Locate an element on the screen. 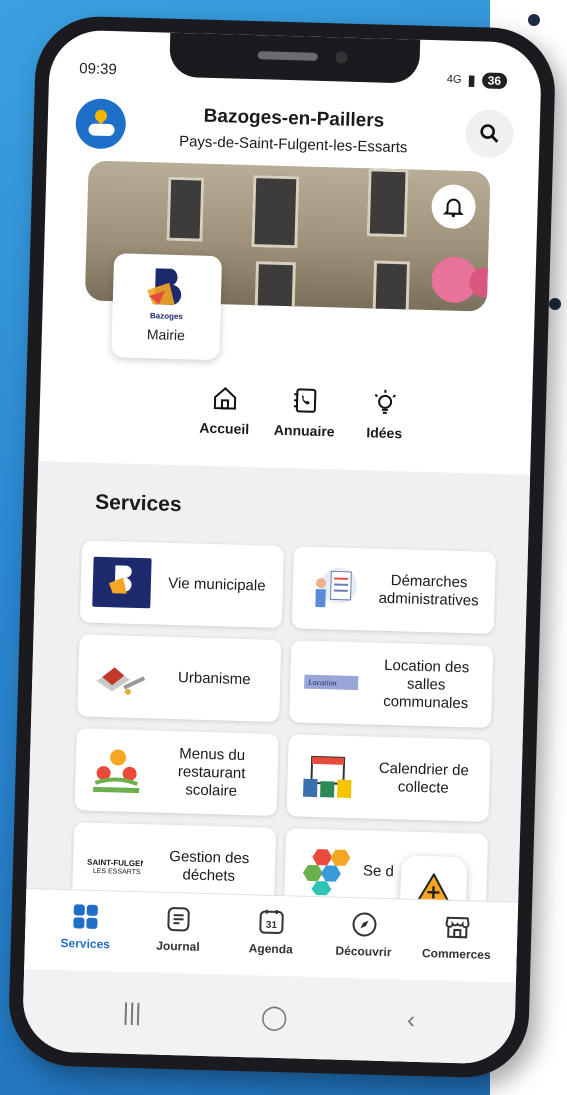  bell-icon is located at coordinates (453, 208).